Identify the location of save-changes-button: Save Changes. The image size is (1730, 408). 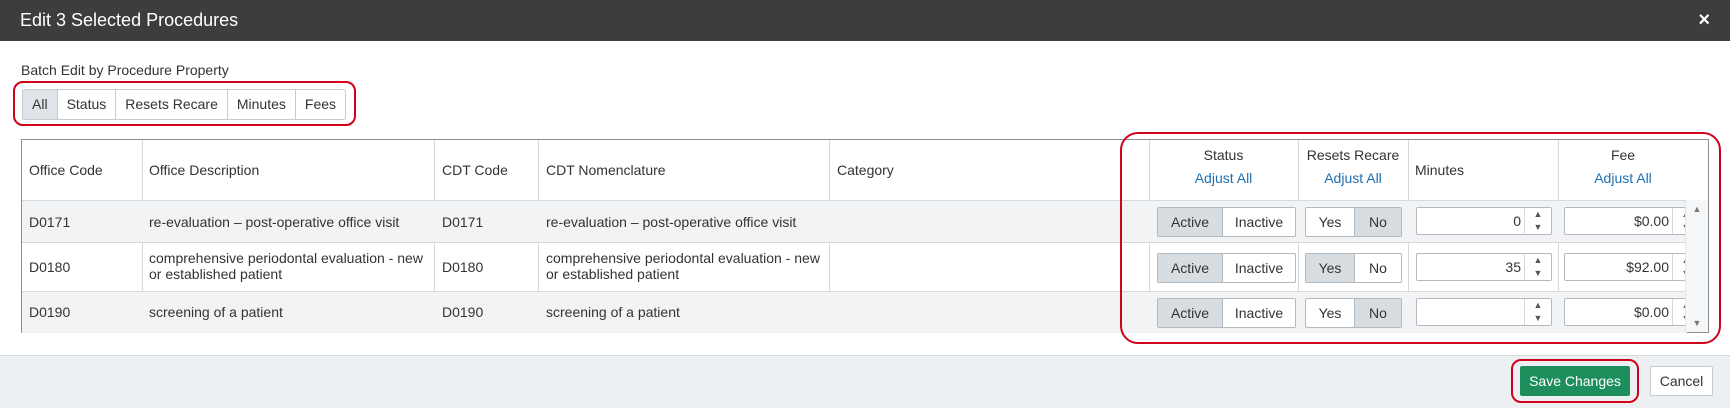
(1575, 381).